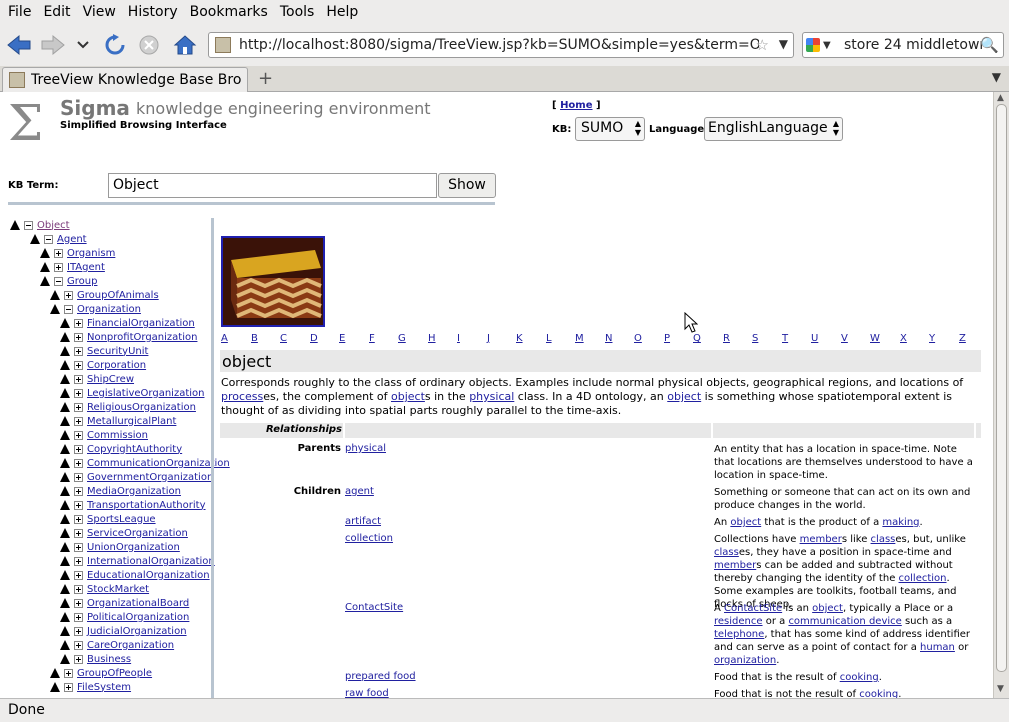  I want to click on tree-node-link: InternationalOrganization, so click(151, 561).